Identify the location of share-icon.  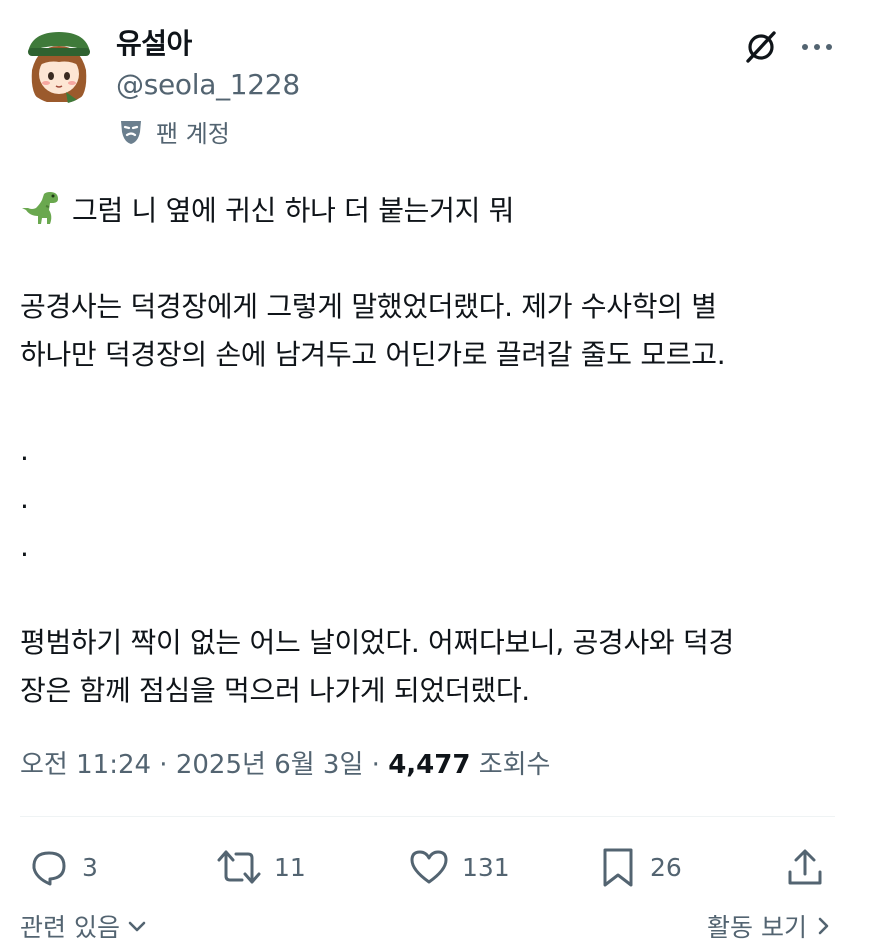
(805, 867).